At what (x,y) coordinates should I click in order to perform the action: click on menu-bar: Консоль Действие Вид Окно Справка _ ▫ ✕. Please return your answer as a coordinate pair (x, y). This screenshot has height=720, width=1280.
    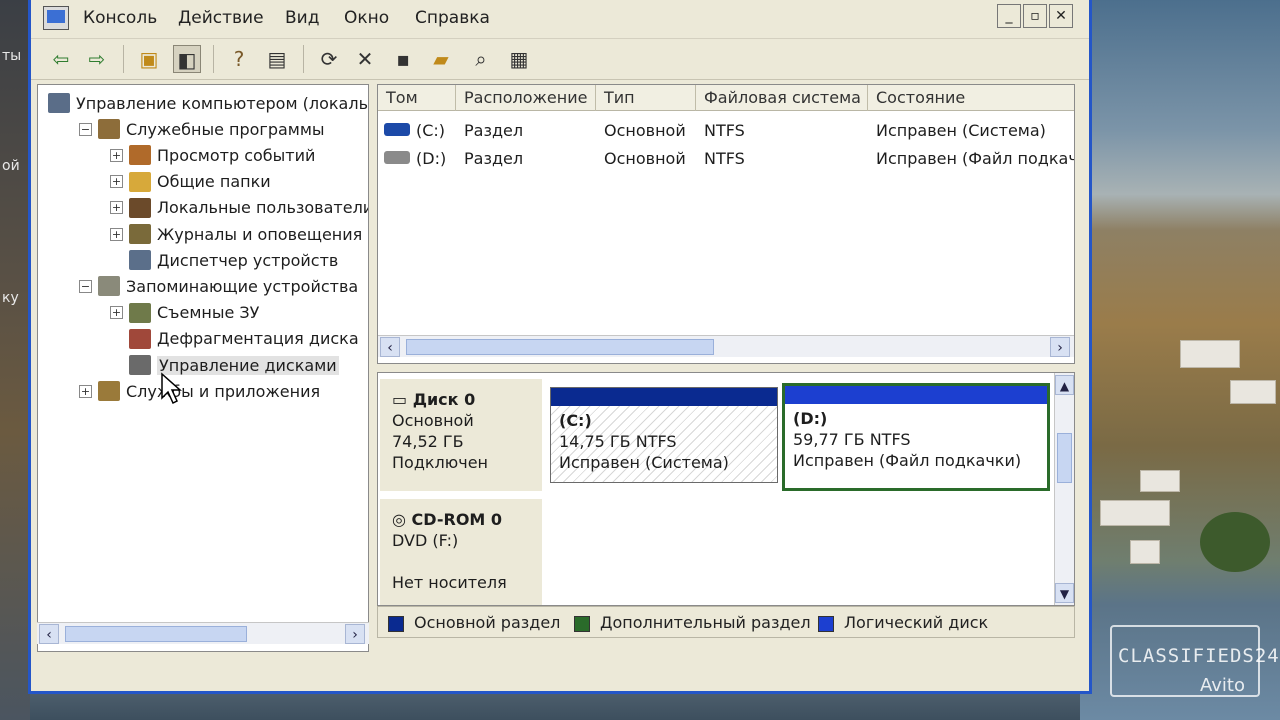
    Looking at the image, I should click on (560, 19).